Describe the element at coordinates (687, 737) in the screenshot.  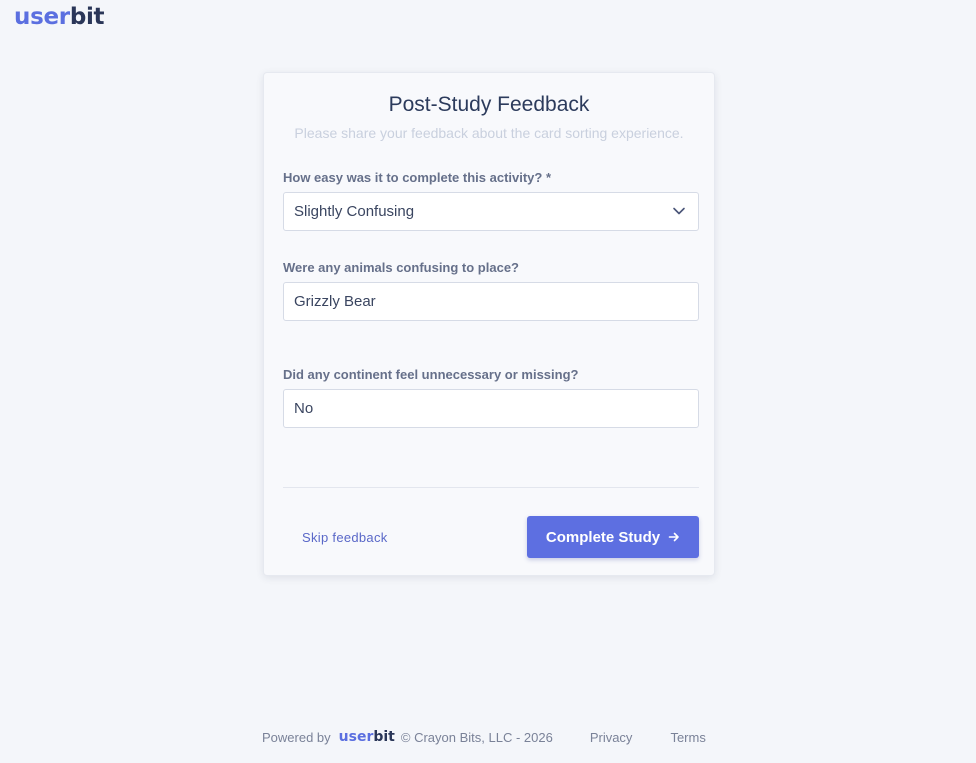
I see `terms-link: Terms` at that location.